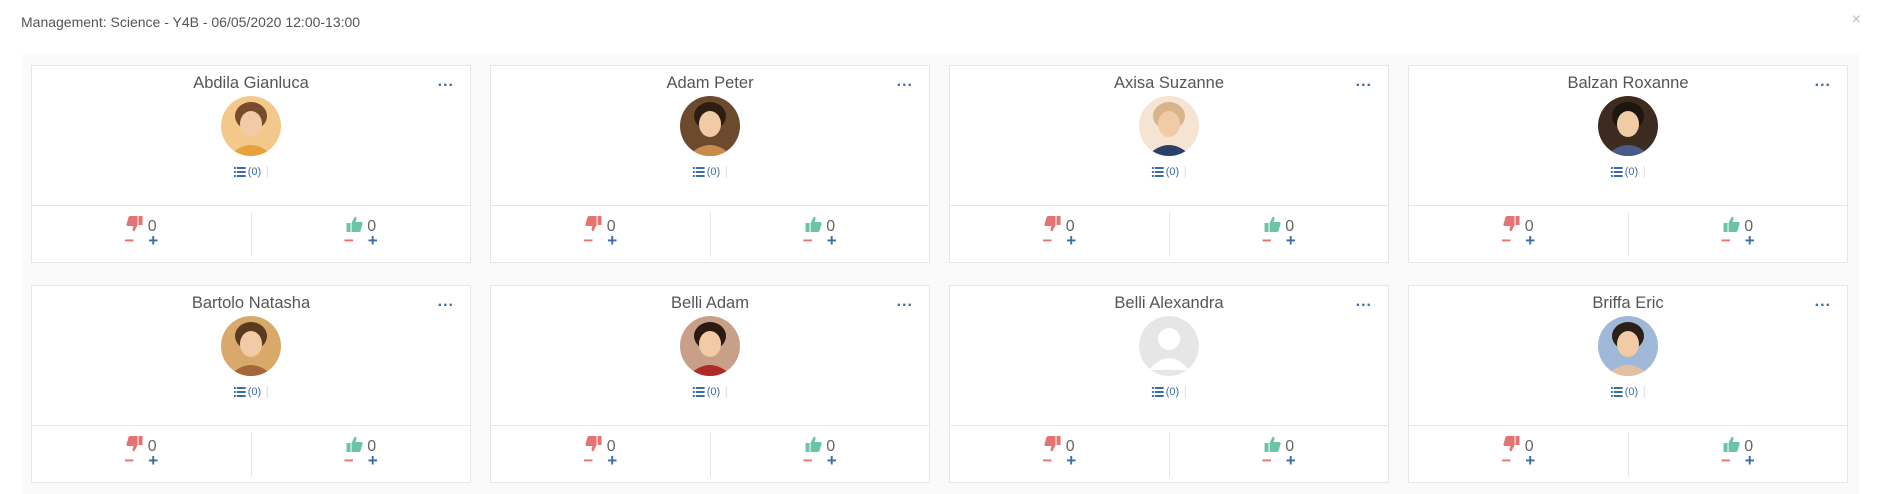 This screenshot has height=494, width=1877. I want to click on default-avatar-icon, so click(1169, 346).